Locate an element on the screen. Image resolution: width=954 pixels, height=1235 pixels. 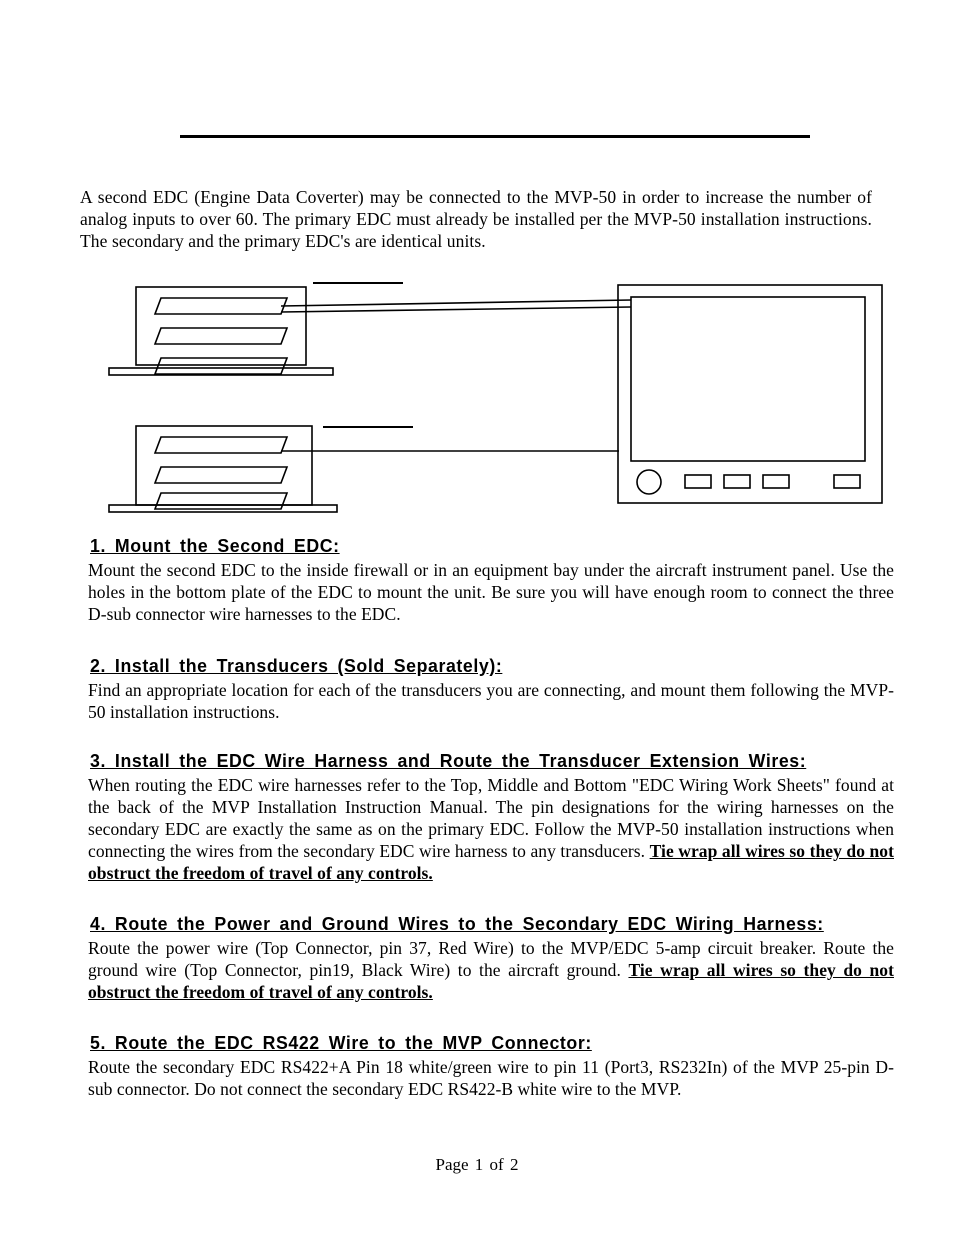
lower-edc-connector-middle is located at coordinates (221, 475).